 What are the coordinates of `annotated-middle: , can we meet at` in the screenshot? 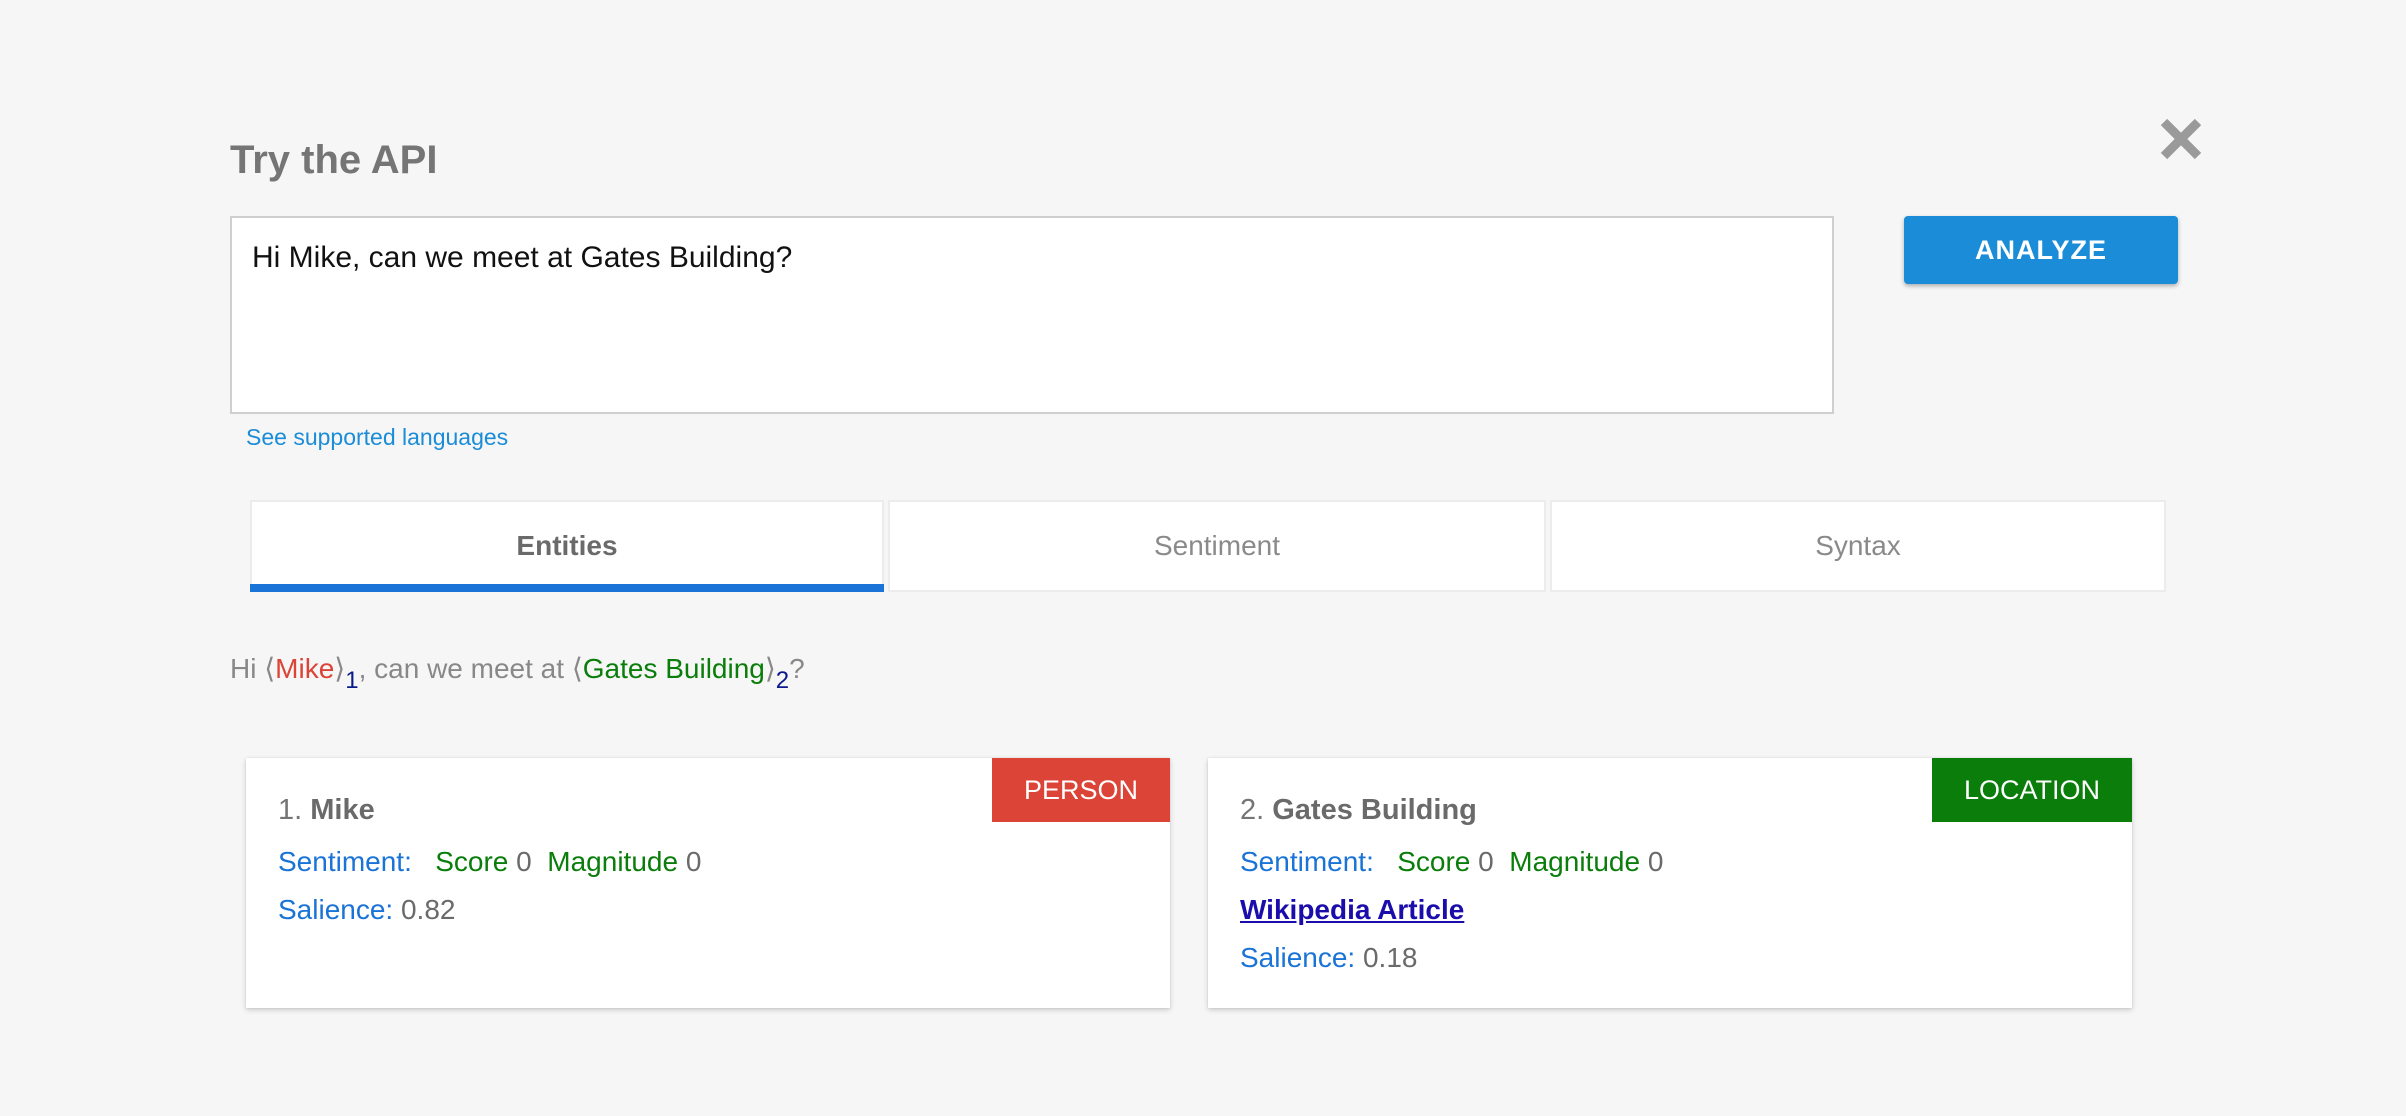 It's located at (465, 668).